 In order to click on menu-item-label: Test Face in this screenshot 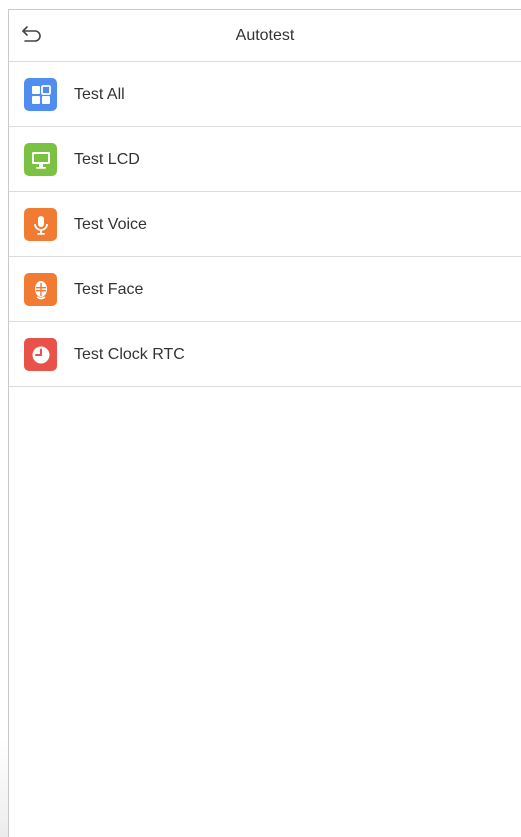, I will do `click(109, 289)`.